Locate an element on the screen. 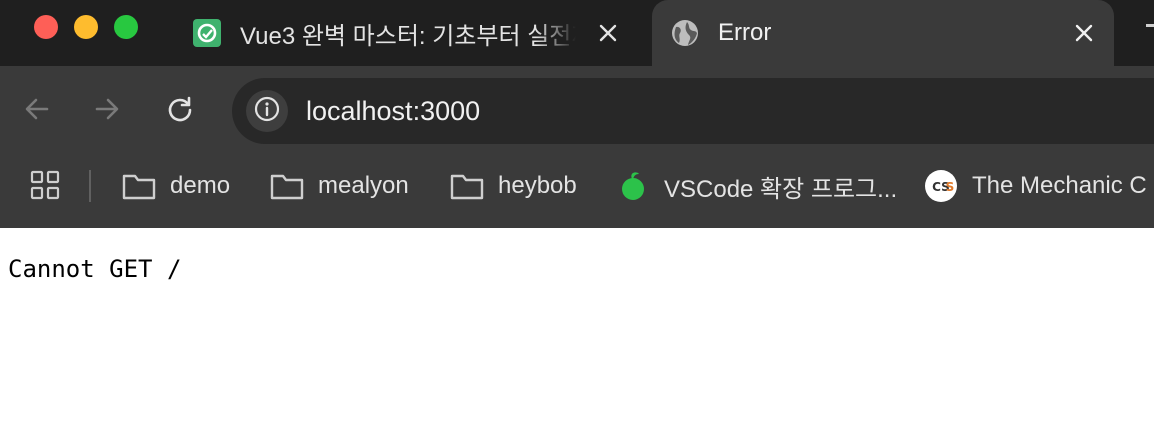 The image size is (1154, 442). tab-vue-course: Vue3 완벽 마스터: 기초부터 실전까 is located at coordinates (407, 33).